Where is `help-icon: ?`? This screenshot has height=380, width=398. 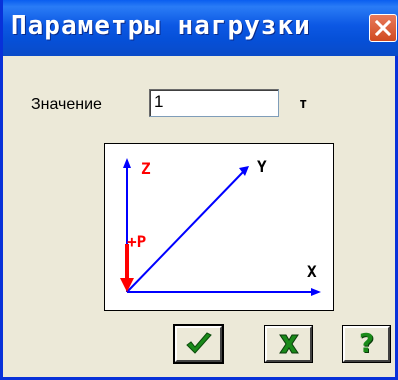 help-icon: ? is located at coordinates (366, 344).